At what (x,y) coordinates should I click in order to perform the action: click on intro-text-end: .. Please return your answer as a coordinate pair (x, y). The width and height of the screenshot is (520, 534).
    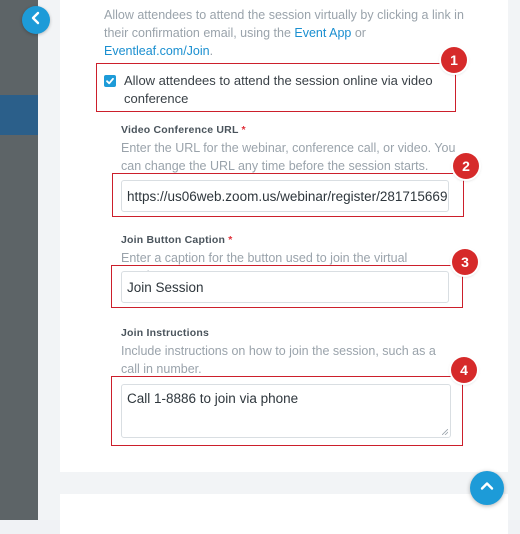
    Looking at the image, I should click on (211, 51).